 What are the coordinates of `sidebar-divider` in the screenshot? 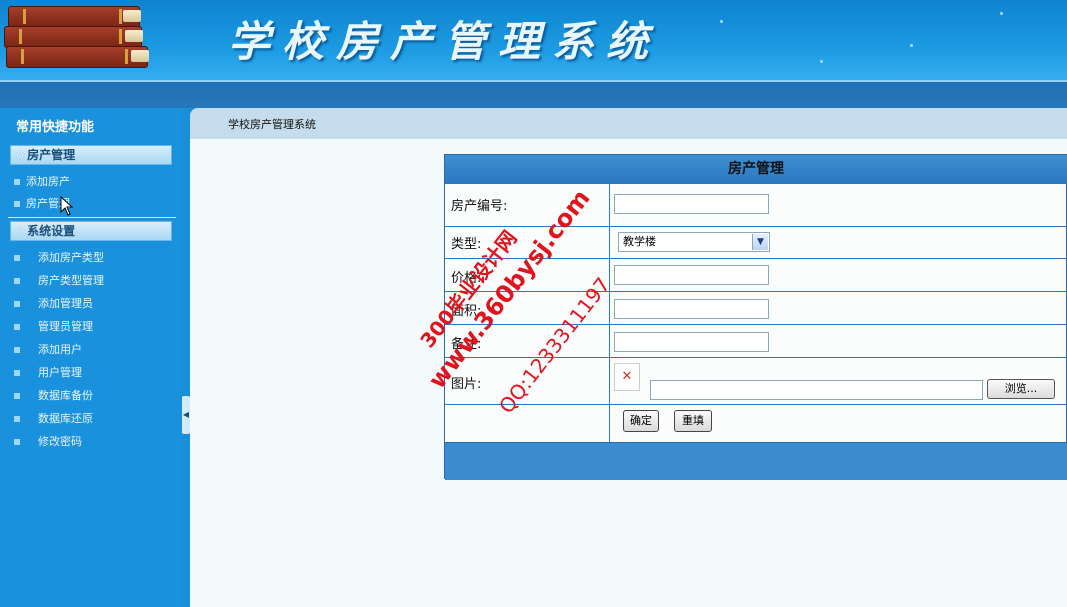 It's located at (92, 217).